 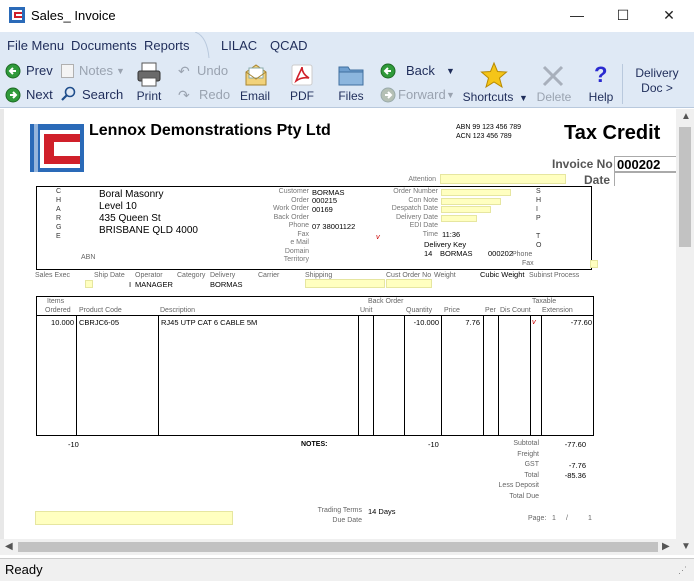 What do you see at coordinates (102, 95) in the screenshot?
I see `search-button: Search` at bounding box center [102, 95].